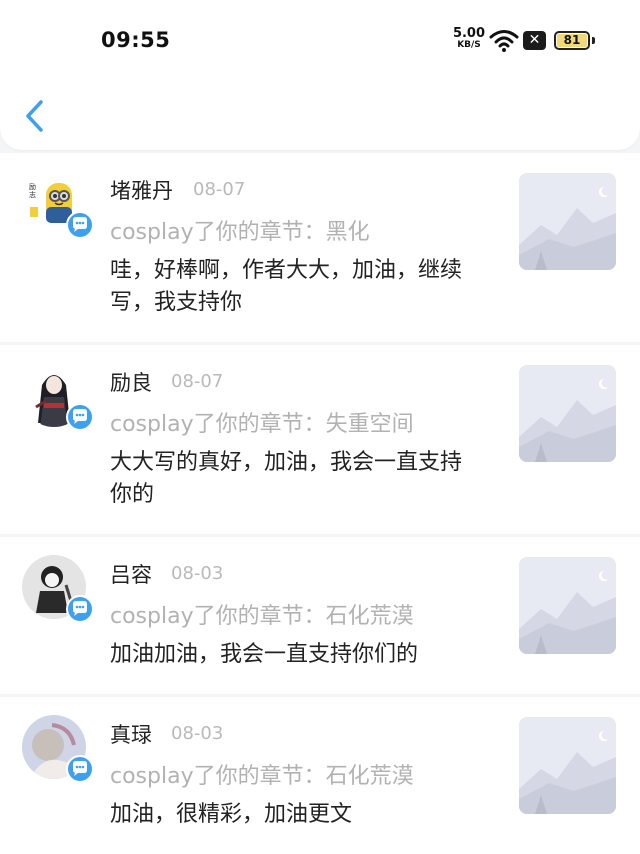 This screenshot has height=854, width=640. What do you see at coordinates (32, 194) in the screenshot?
I see `svg-text: 志` at bounding box center [32, 194].